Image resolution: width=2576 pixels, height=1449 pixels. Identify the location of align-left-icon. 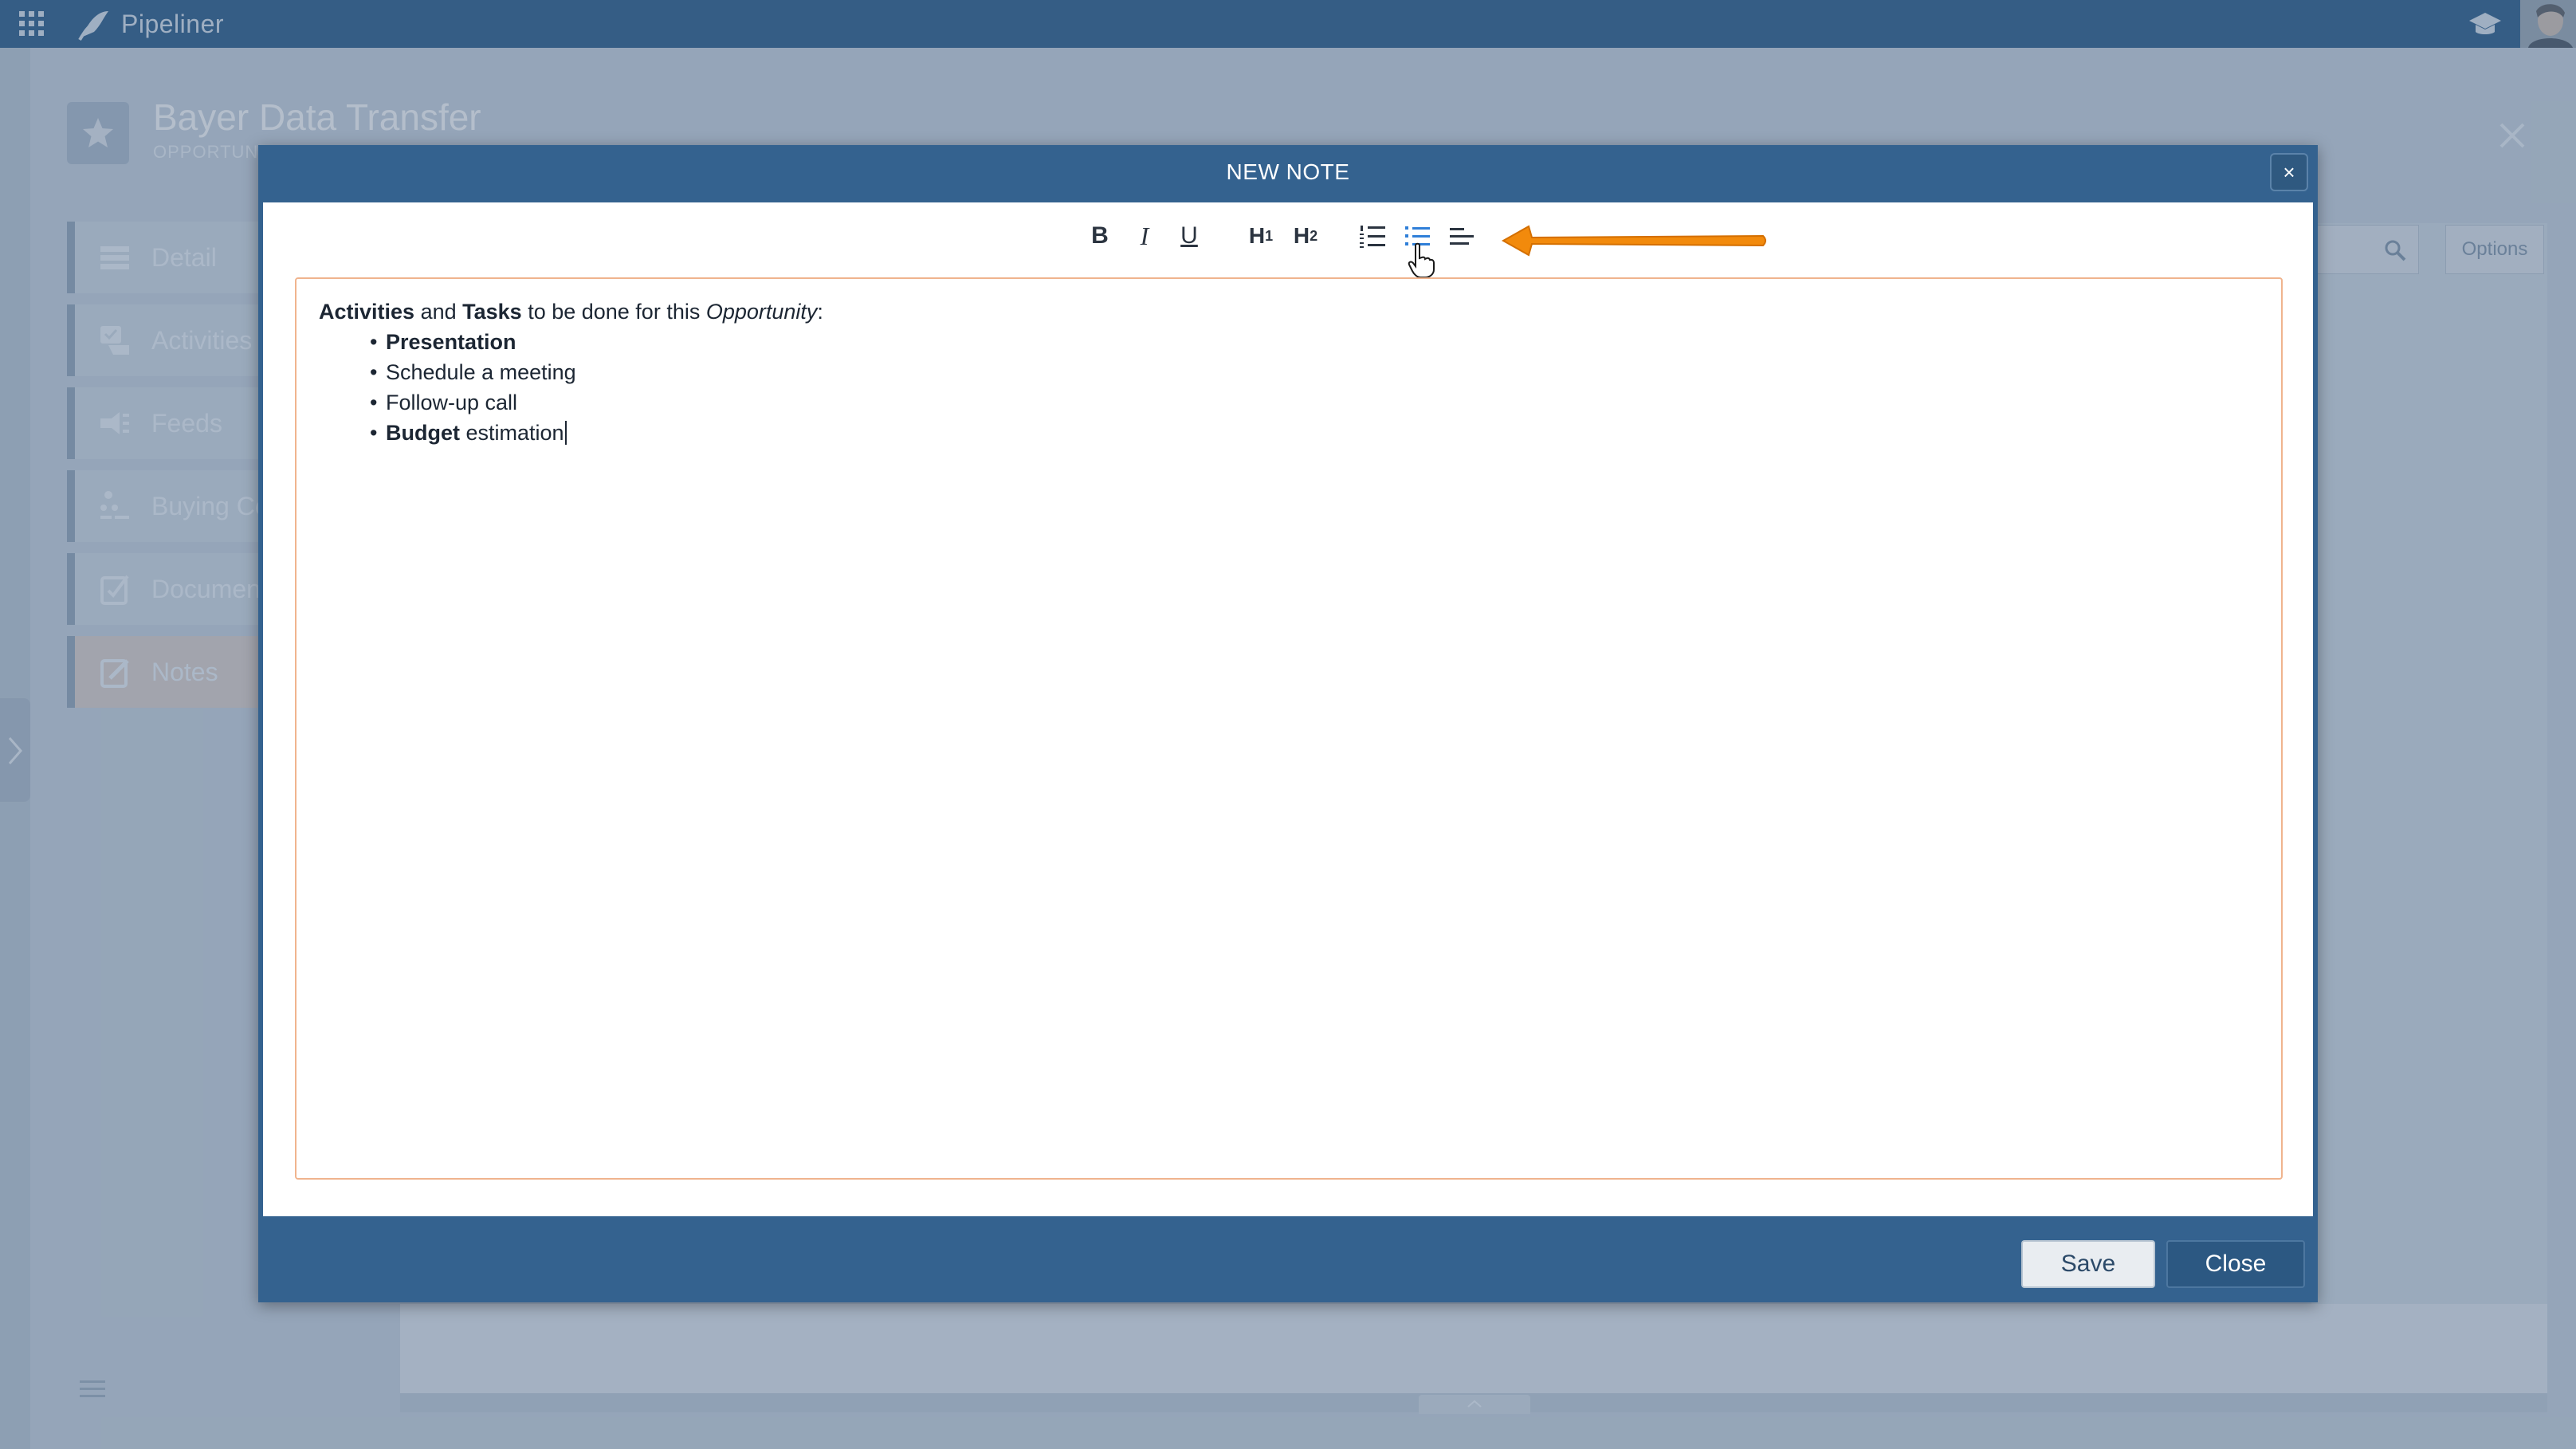
(1462, 236).